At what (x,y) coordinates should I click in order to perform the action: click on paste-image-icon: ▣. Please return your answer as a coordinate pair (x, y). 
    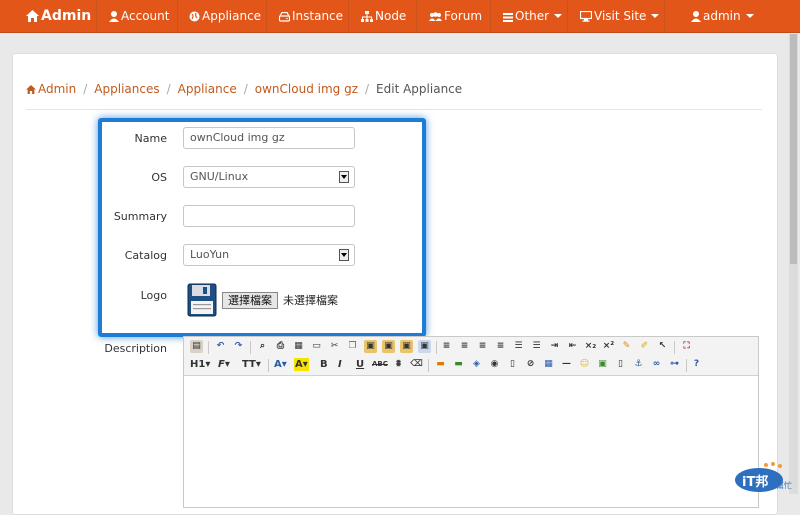
    Looking at the image, I should click on (424, 346).